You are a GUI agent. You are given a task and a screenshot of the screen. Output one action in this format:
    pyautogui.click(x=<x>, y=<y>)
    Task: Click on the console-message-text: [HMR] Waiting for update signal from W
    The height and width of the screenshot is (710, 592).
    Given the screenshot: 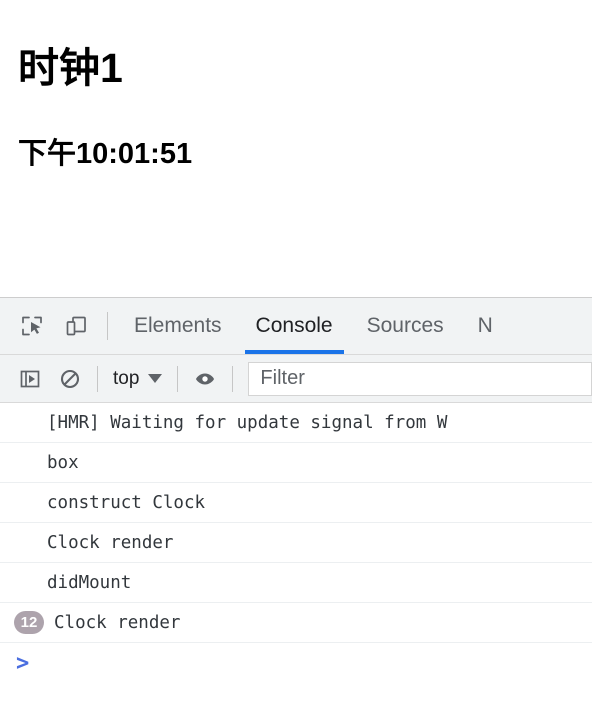 What is the action you would take?
    pyautogui.click(x=247, y=422)
    